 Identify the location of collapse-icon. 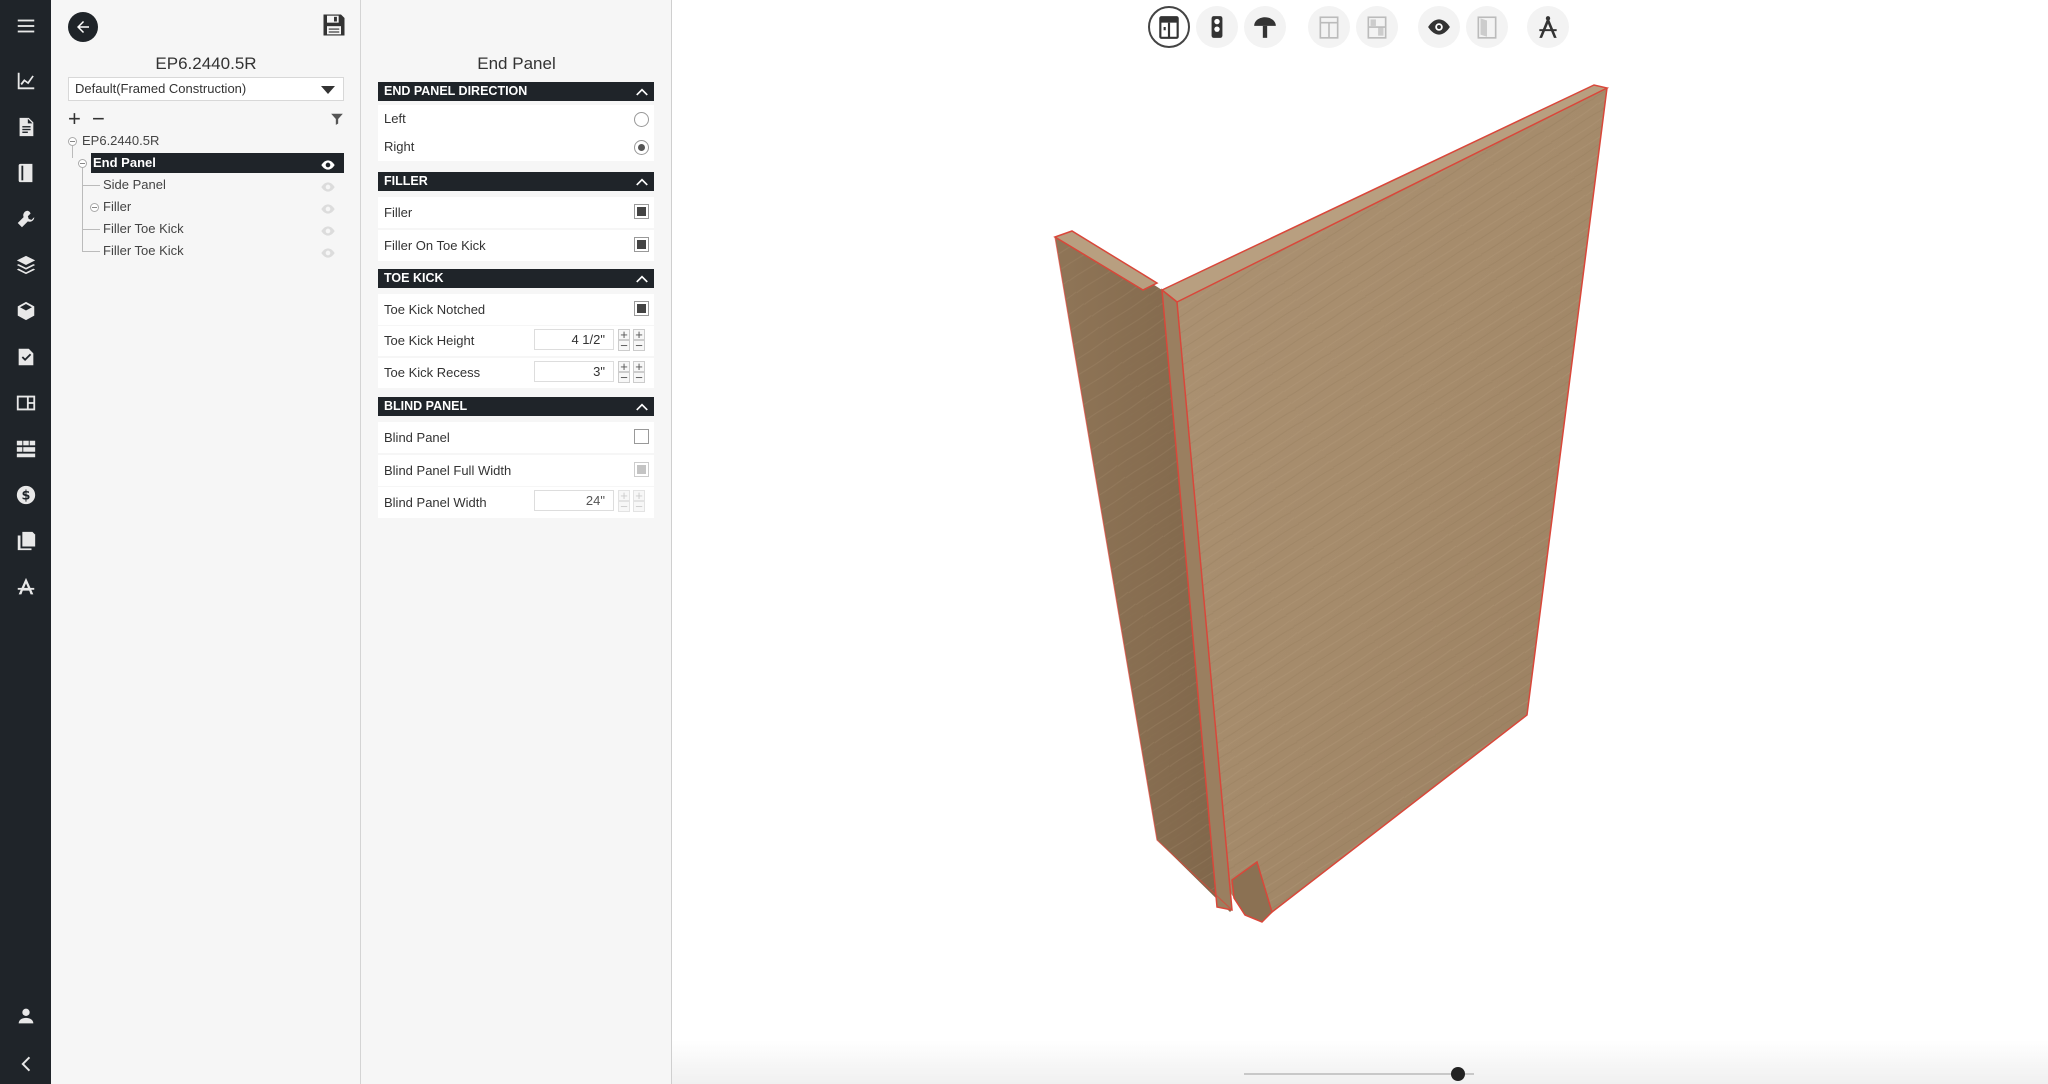
(25, 1064).